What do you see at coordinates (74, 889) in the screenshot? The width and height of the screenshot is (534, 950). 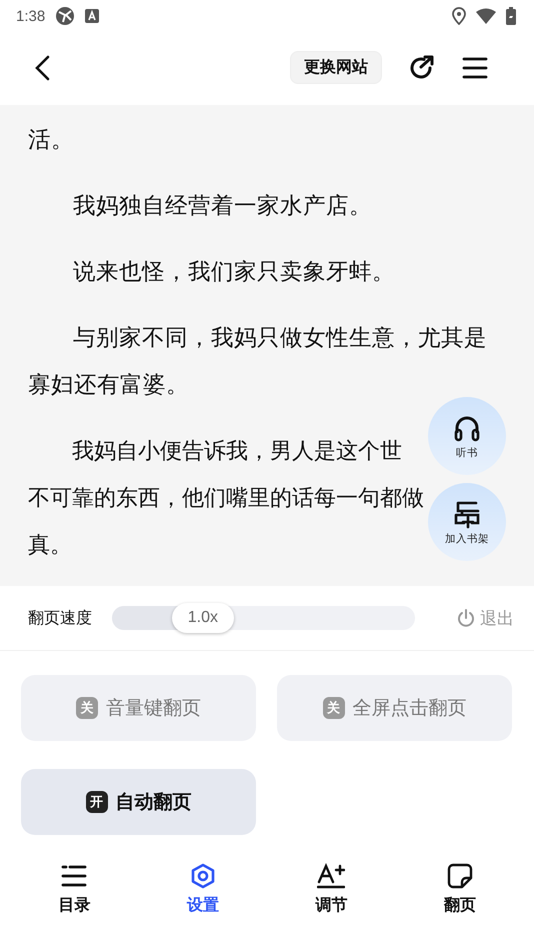 I see `tab-item: 目录` at bounding box center [74, 889].